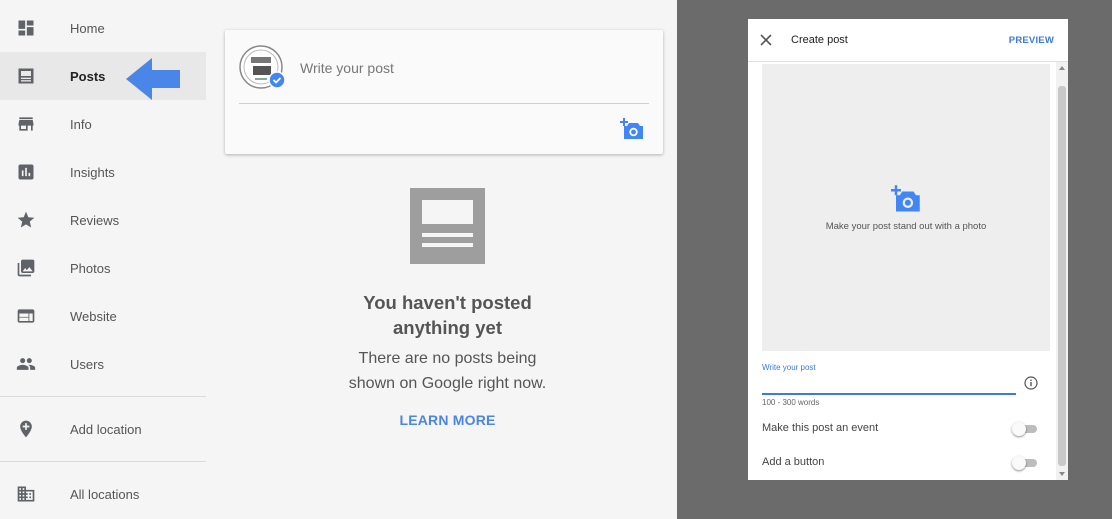  I want to click on sidebar-item-add-location: Add location, so click(103, 429).